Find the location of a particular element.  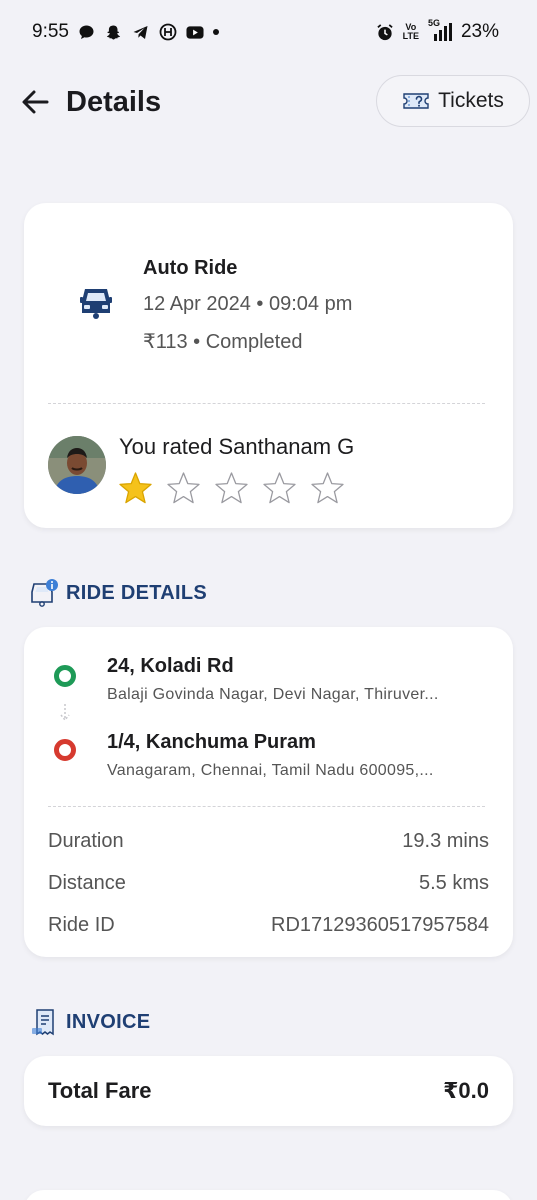

battery-percent: 23% is located at coordinates (479, 31).